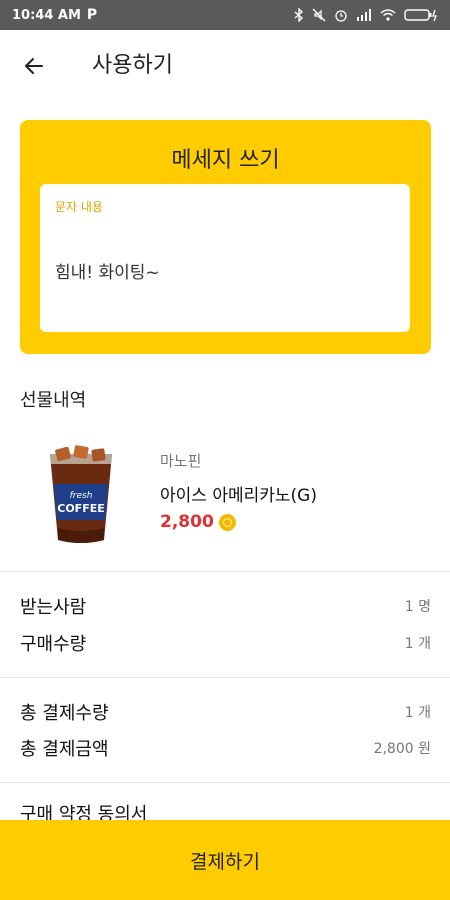 This screenshot has width=450, height=900. What do you see at coordinates (80, 508) in the screenshot?
I see `svg-text: COFFEE` at bounding box center [80, 508].